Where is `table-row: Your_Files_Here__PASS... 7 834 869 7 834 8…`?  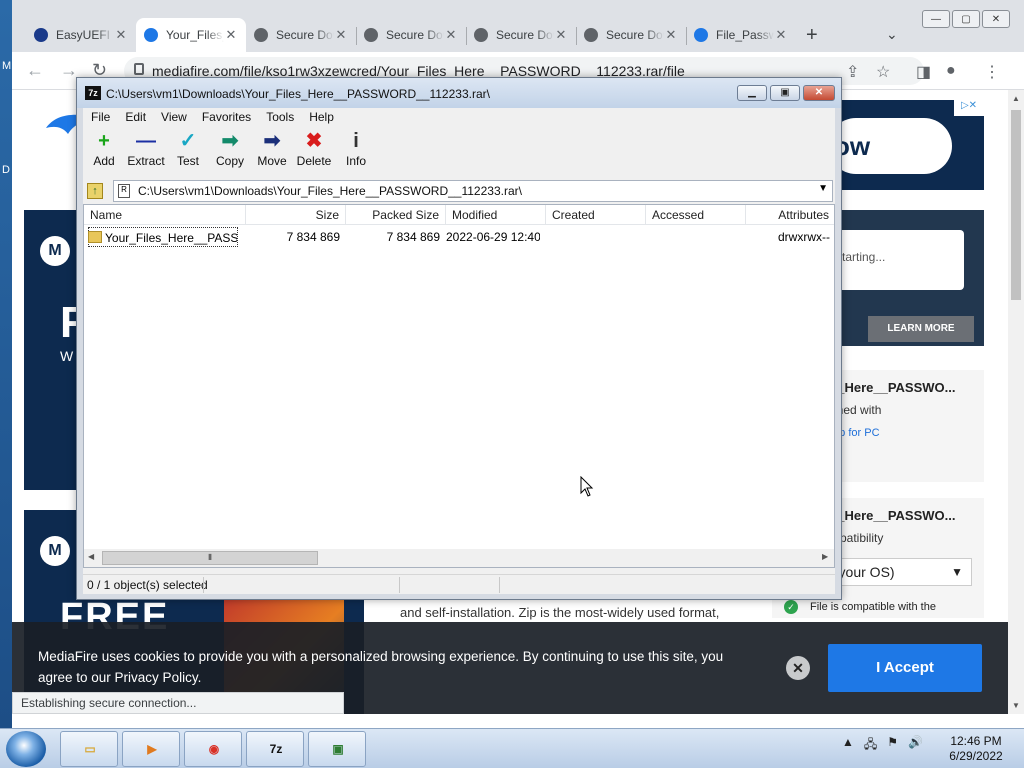 table-row: Your_Files_Here__PASS... 7 834 869 7 834 8… is located at coordinates (459, 237).